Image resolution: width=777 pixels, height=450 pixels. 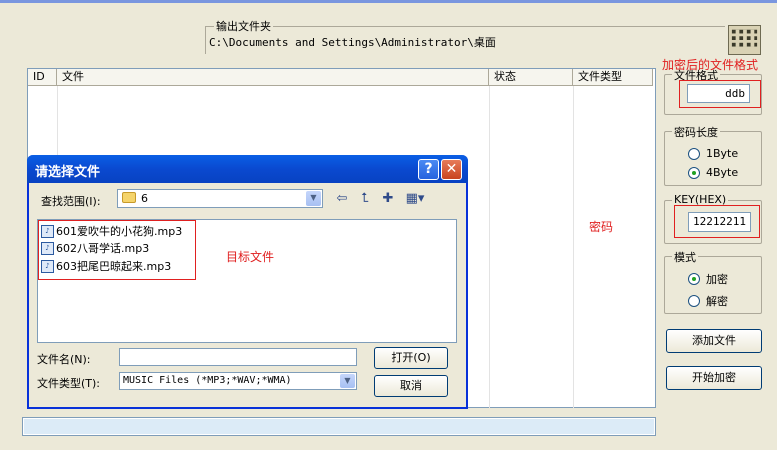 I want to click on list-header: ID 文件 状态 文件类型, so click(x=341, y=77).